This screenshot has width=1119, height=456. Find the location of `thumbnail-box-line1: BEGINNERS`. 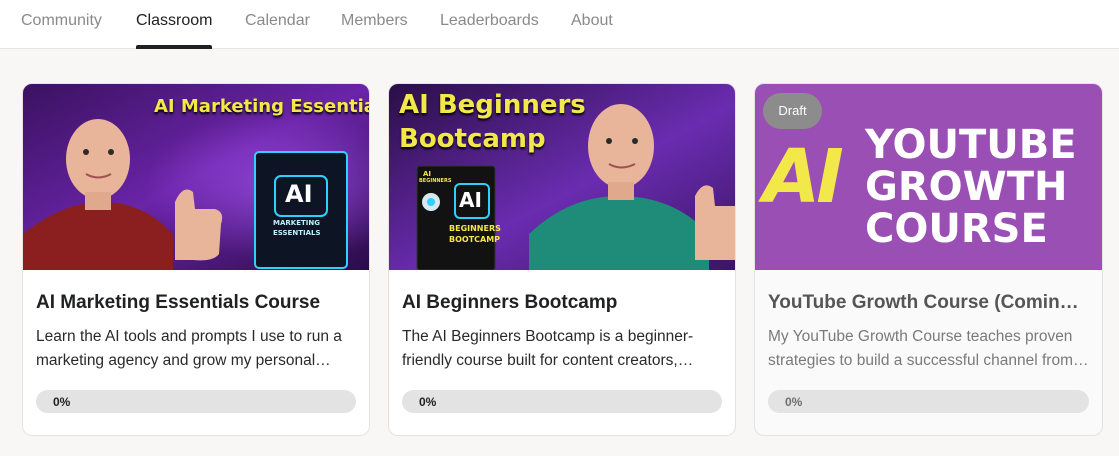

thumbnail-box-line1: BEGINNERS is located at coordinates (475, 228).